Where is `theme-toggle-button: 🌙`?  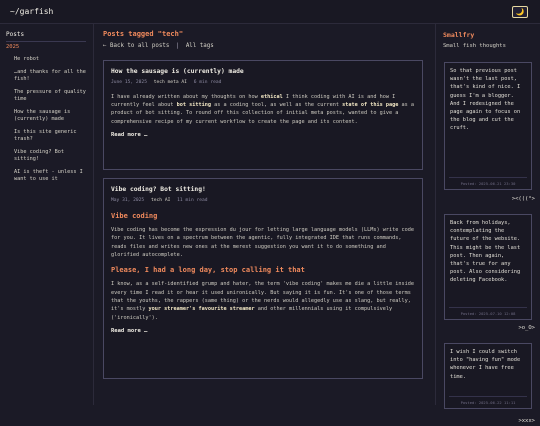 theme-toggle-button: 🌙 is located at coordinates (520, 12).